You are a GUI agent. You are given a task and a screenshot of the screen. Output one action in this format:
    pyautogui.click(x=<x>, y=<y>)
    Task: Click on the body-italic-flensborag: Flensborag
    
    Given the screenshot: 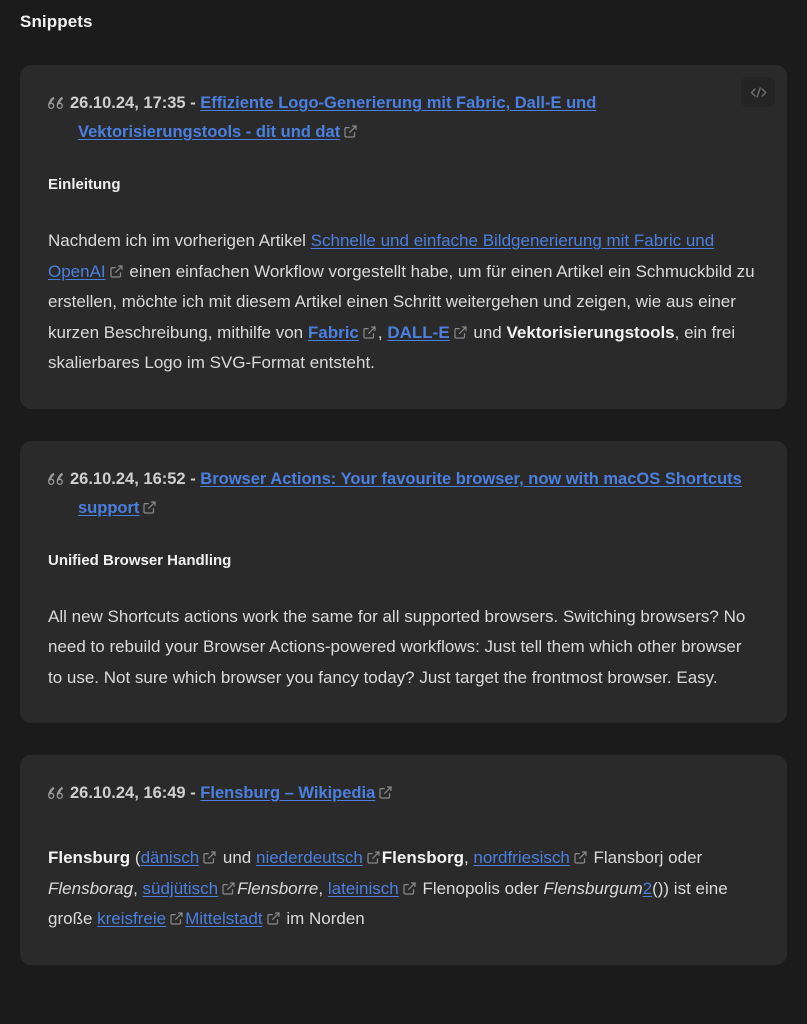 What is the action you would take?
    pyautogui.click(x=91, y=888)
    